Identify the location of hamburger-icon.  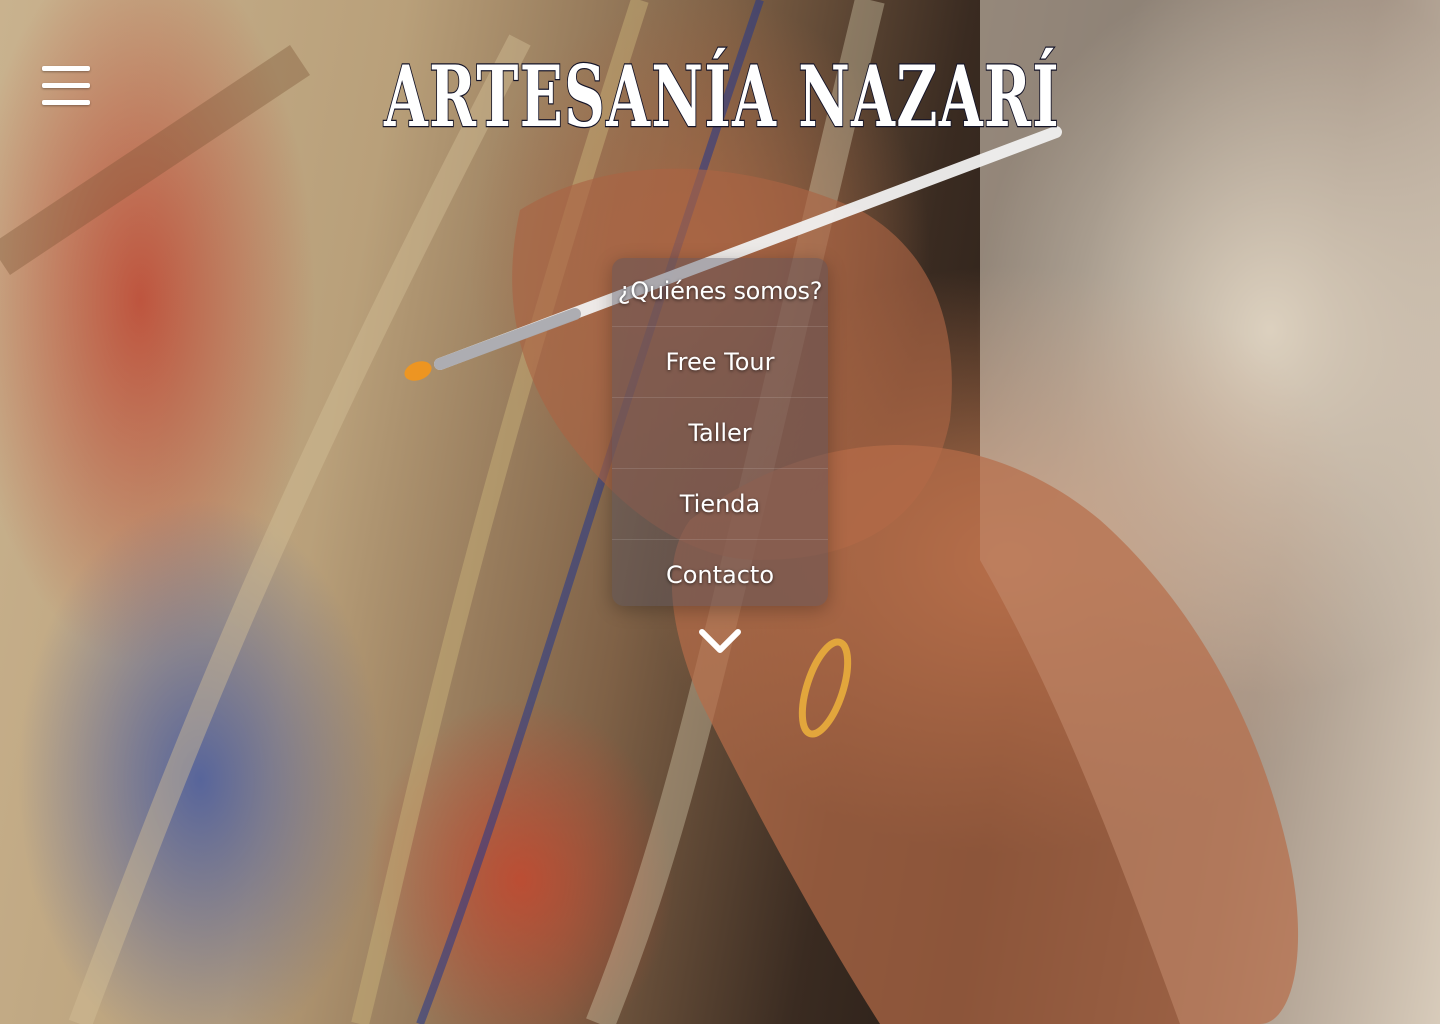
(67, 87).